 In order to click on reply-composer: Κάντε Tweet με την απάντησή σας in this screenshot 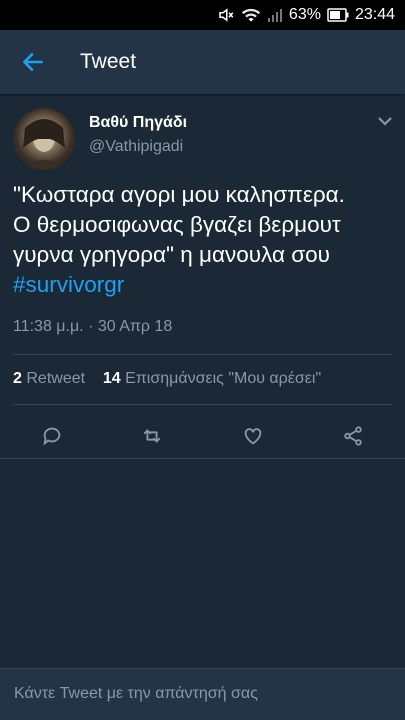, I will do `click(202, 694)`.